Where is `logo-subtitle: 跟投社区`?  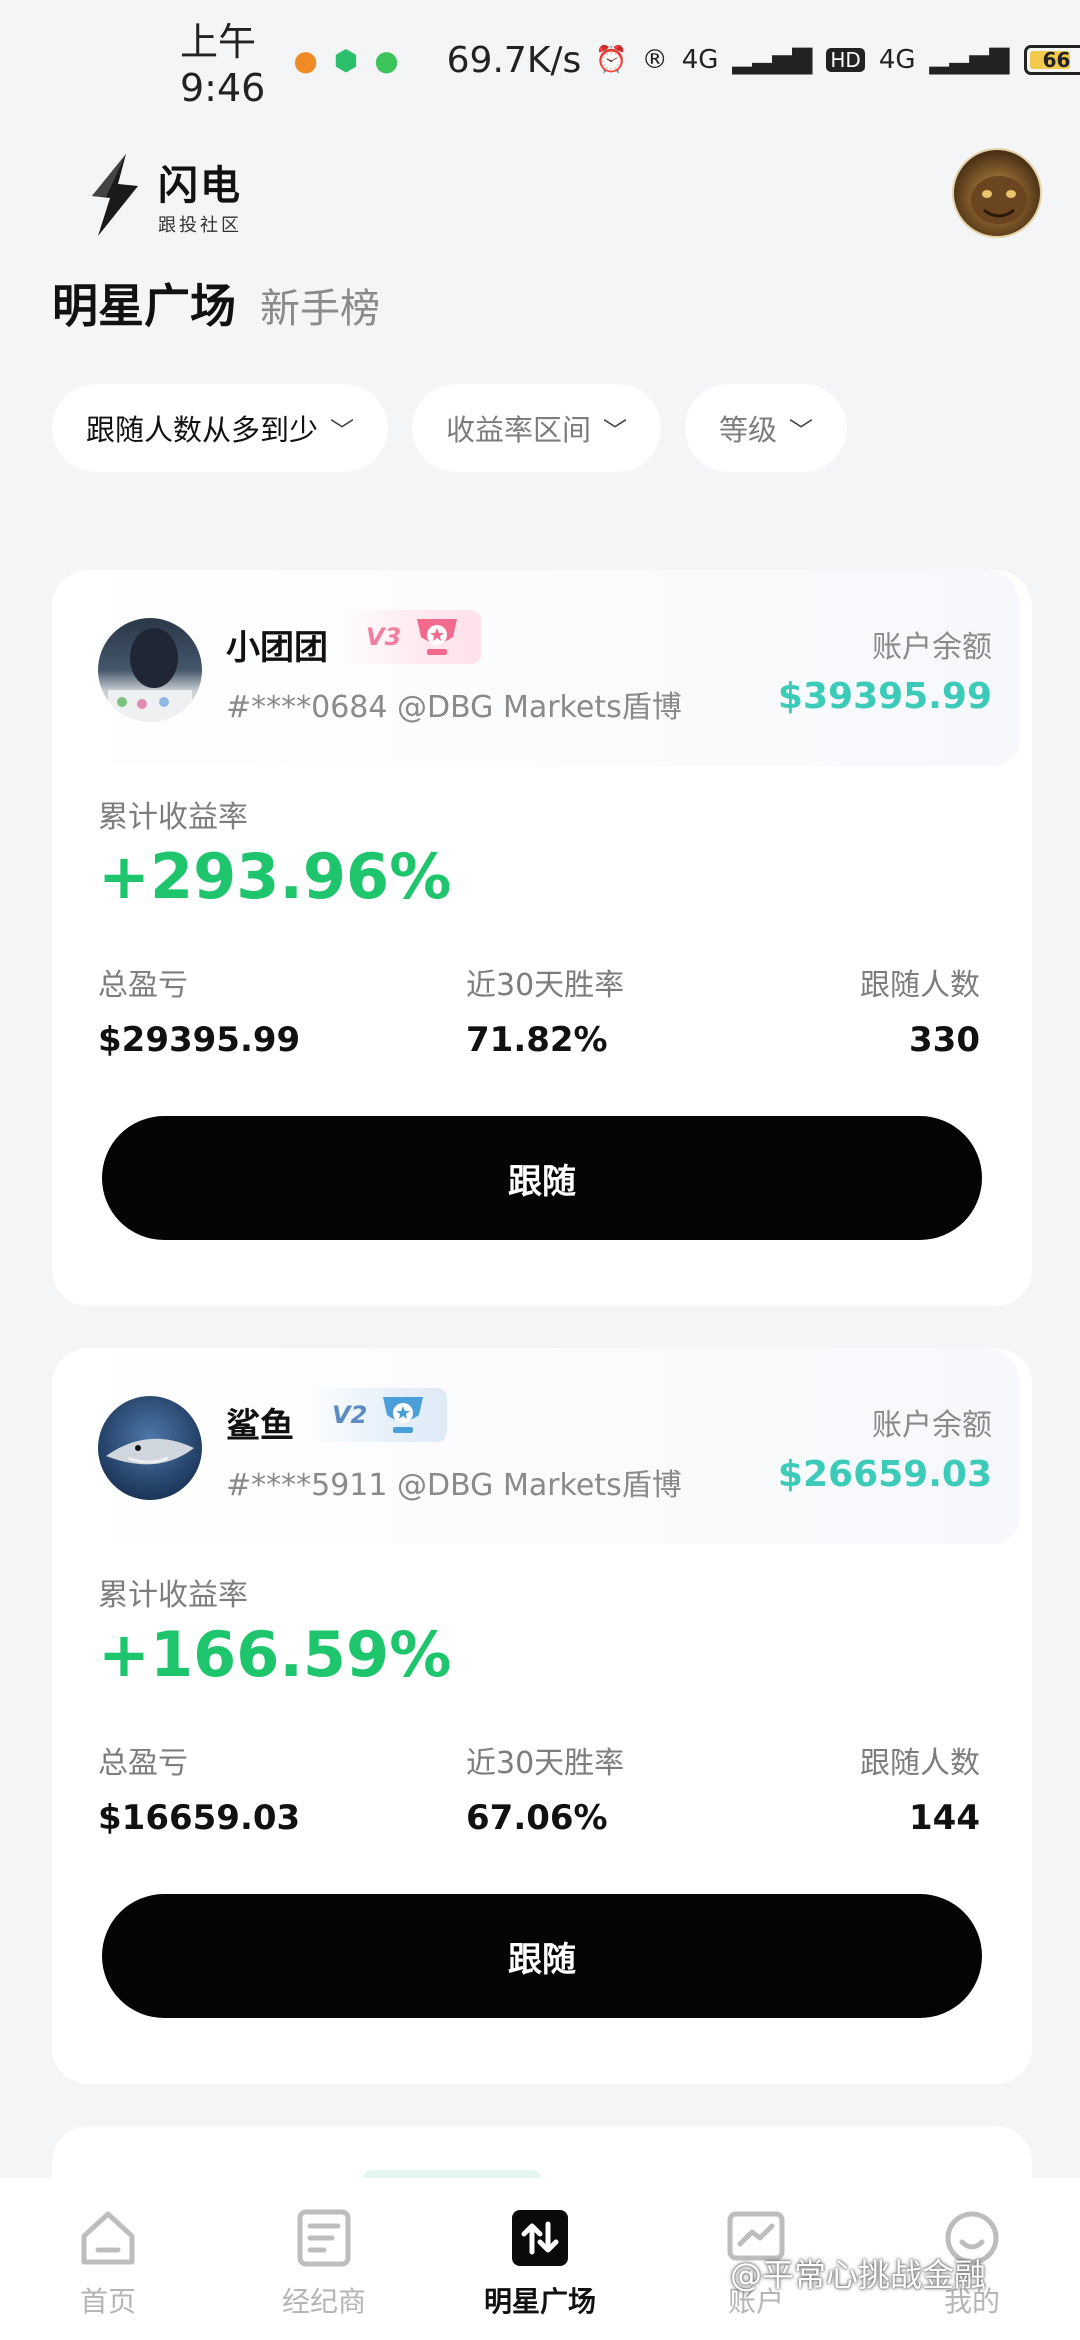 logo-subtitle: 跟投社区 is located at coordinates (200, 225).